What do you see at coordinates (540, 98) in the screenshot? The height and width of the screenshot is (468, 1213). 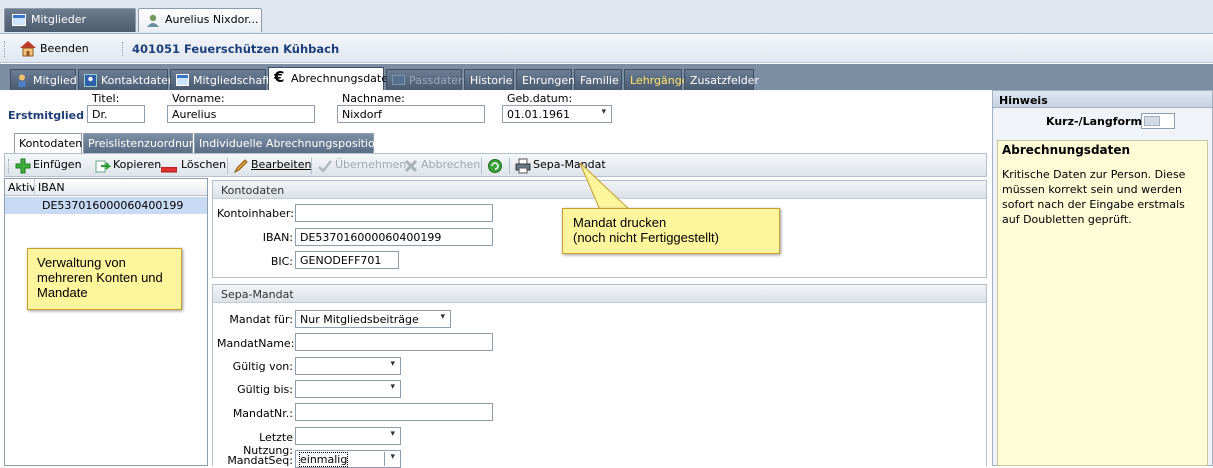 I see `geb-datum-label: Geb.datum:` at bounding box center [540, 98].